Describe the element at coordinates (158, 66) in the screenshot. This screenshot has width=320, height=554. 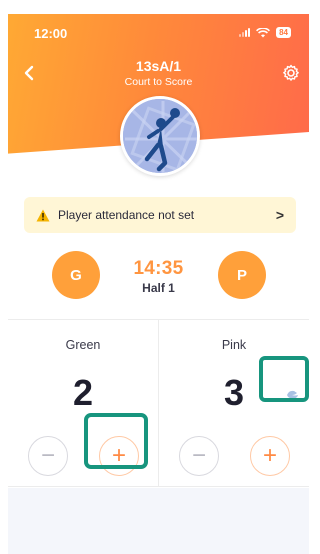
I see `page-title: 13sA/1` at that location.